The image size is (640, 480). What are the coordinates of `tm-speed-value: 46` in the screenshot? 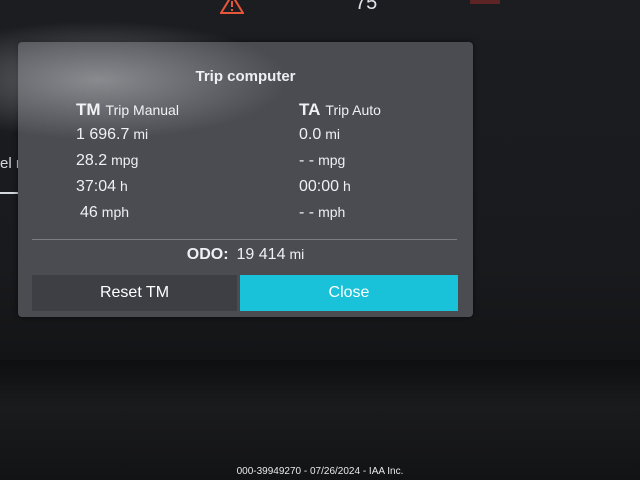 It's located at (89, 212).